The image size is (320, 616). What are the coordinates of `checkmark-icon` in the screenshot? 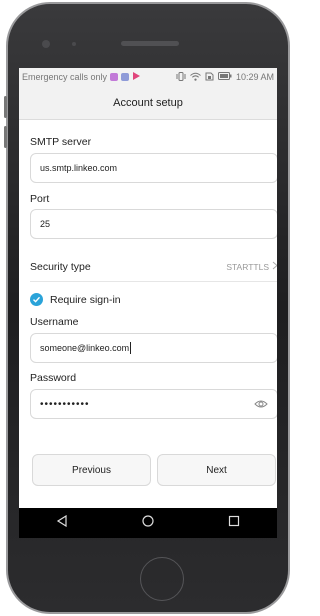 It's located at (37, 299).